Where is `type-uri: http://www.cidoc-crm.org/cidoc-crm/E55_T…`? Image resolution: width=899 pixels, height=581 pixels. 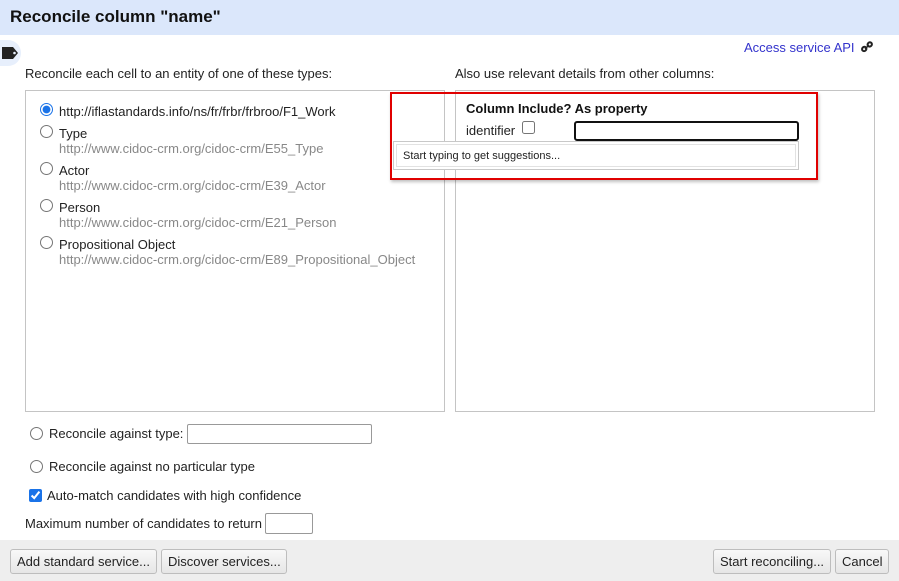 type-uri: http://www.cidoc-crm.org/cidoc-crm/E55_T… is located at coordinates (191, 148).